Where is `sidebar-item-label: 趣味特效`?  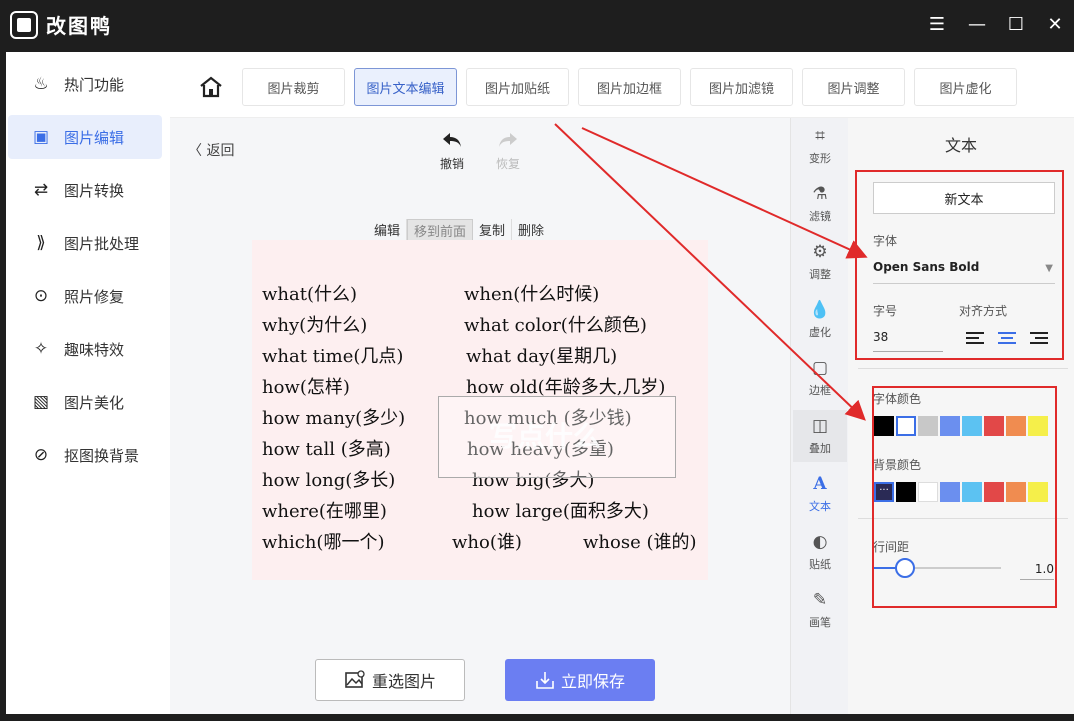
sidebar-item-label: 趣味特效 is located at coordinates (94, 349).